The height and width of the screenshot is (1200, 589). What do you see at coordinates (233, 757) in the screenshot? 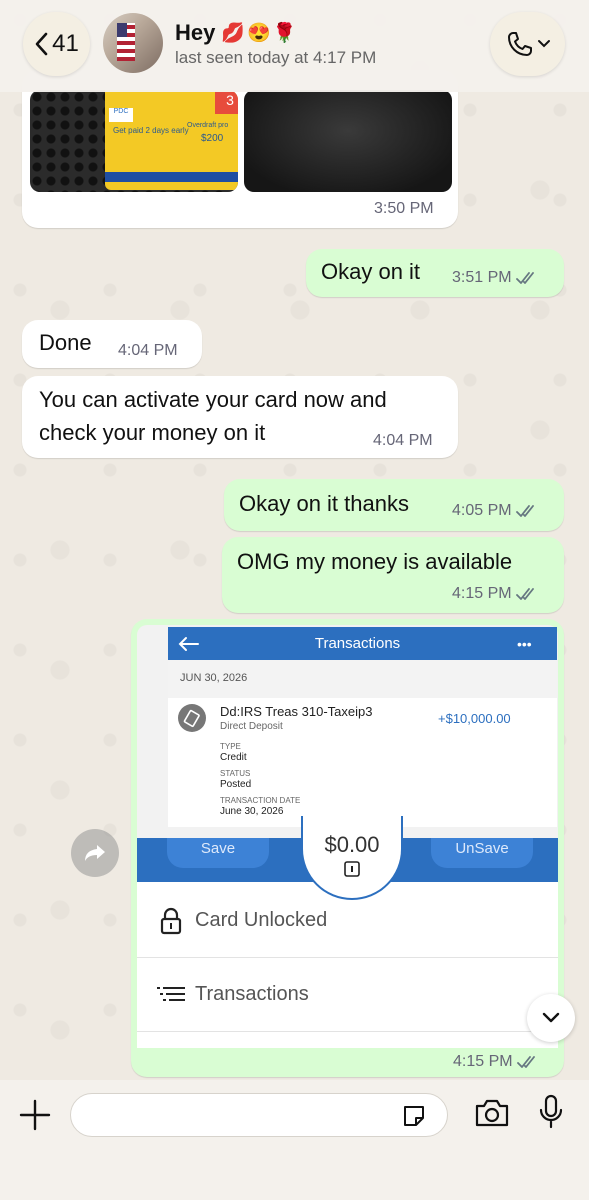
I see `type-value: Credit` at bounding box center [233, 757].